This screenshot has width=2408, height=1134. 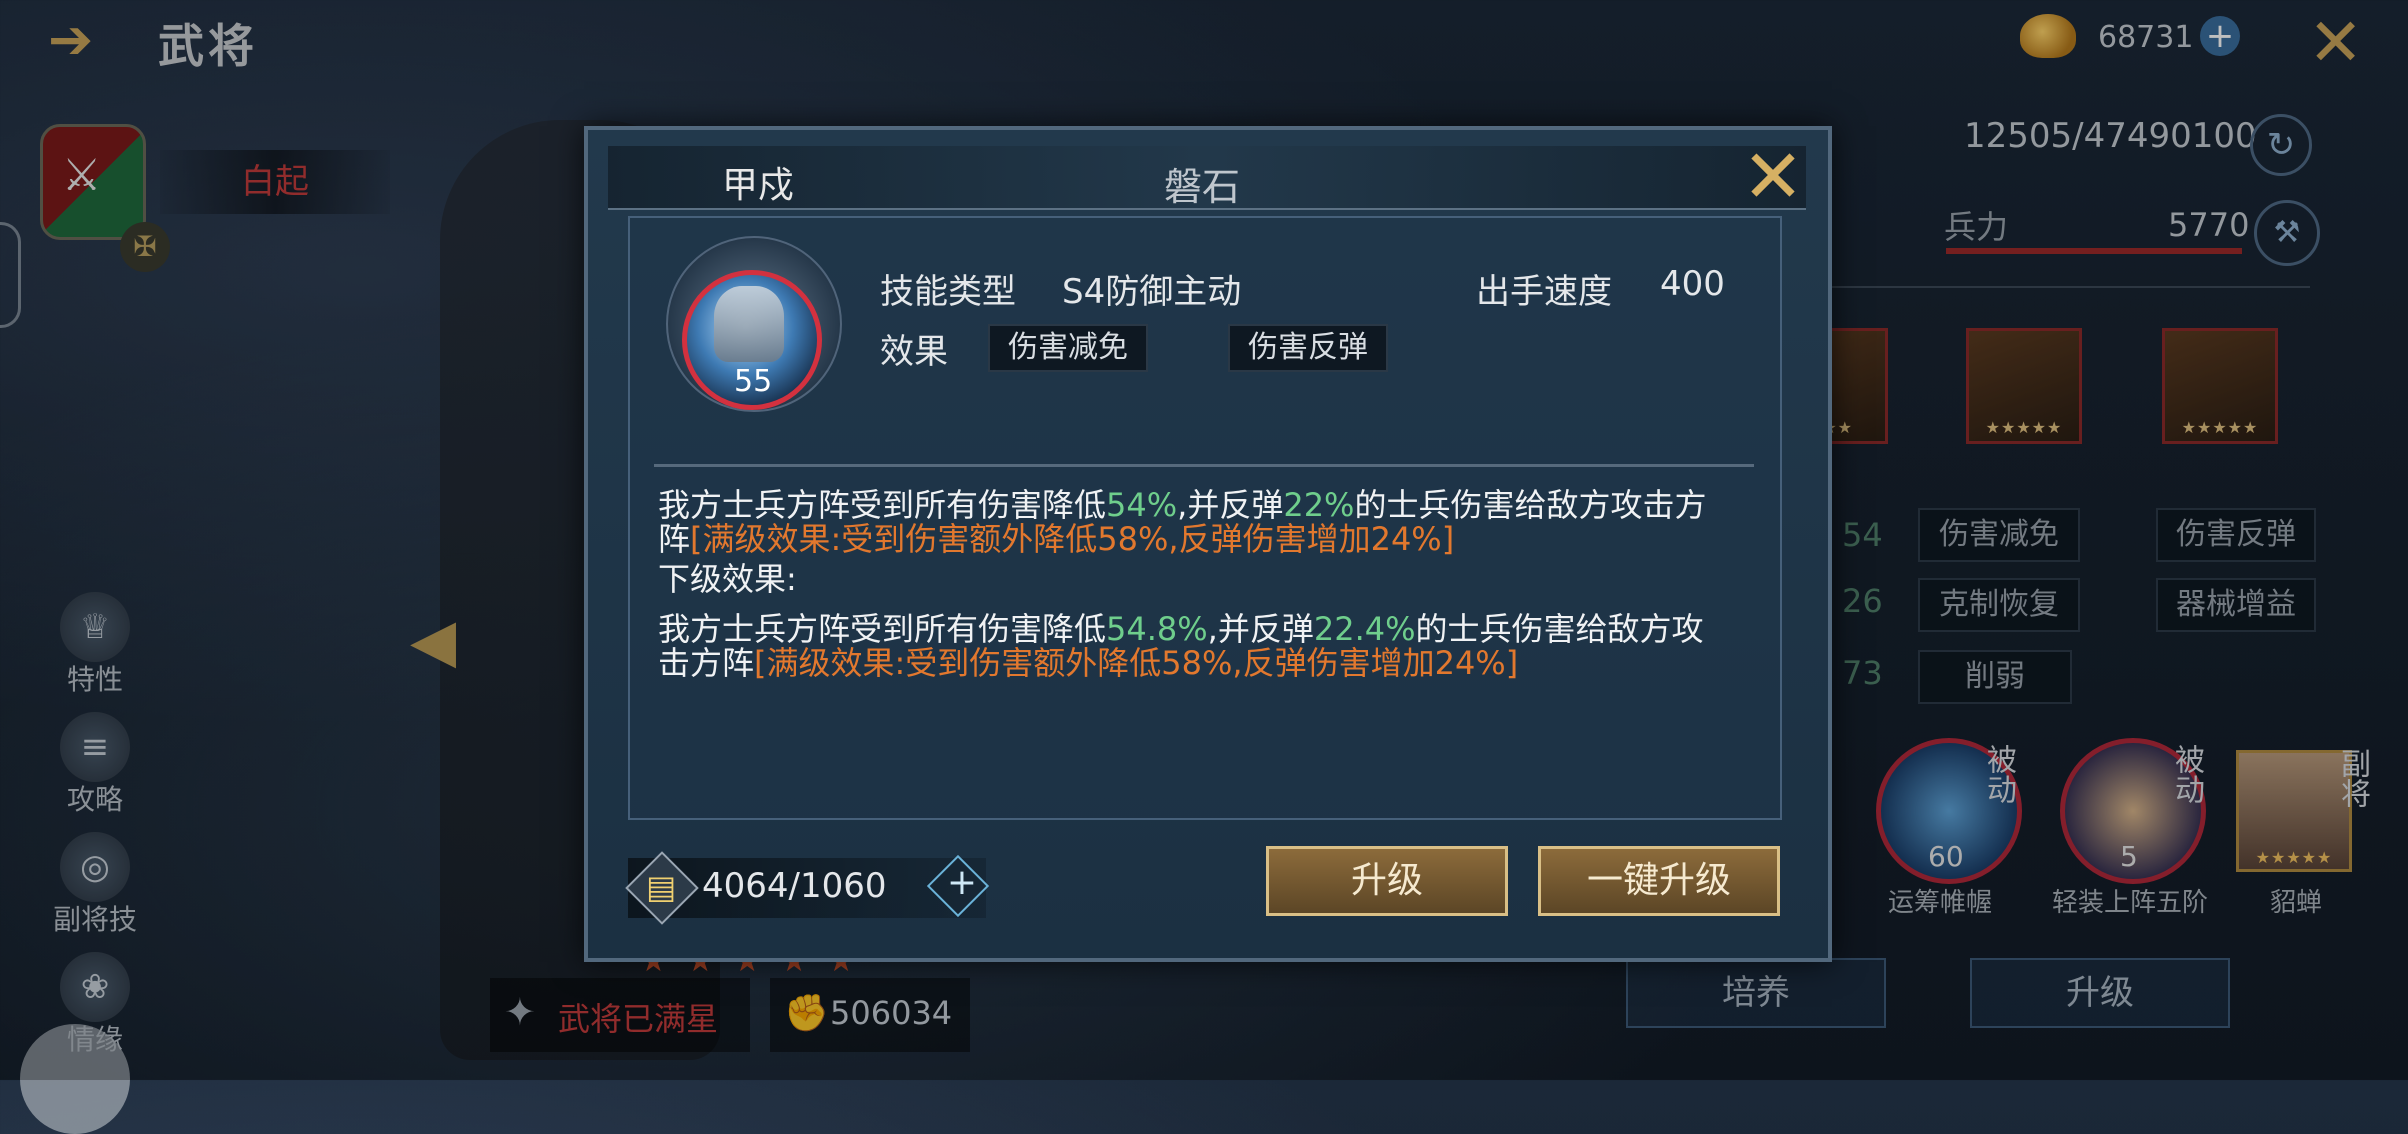 I want to click on effect-label: 效果, so click(x=914, y=352).